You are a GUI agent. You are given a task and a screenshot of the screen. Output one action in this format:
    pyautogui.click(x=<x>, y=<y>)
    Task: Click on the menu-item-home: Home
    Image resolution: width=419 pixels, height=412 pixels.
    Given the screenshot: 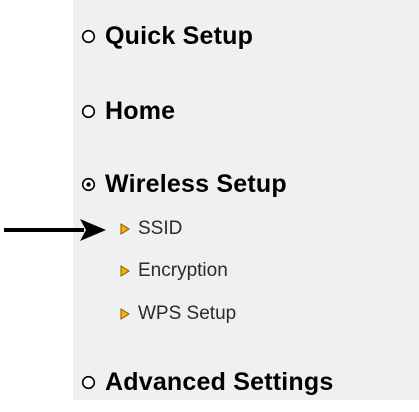 What is the action you would take?
    pyautogui.click(x=128, y=111)
    